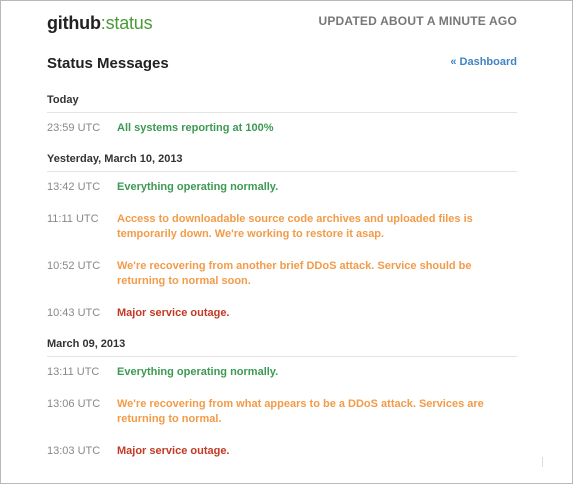  What do you see at coordinates (74, 404) in the screenshot?
I see `message-time: 13:06 UTC` at bounding box center [74, 404].